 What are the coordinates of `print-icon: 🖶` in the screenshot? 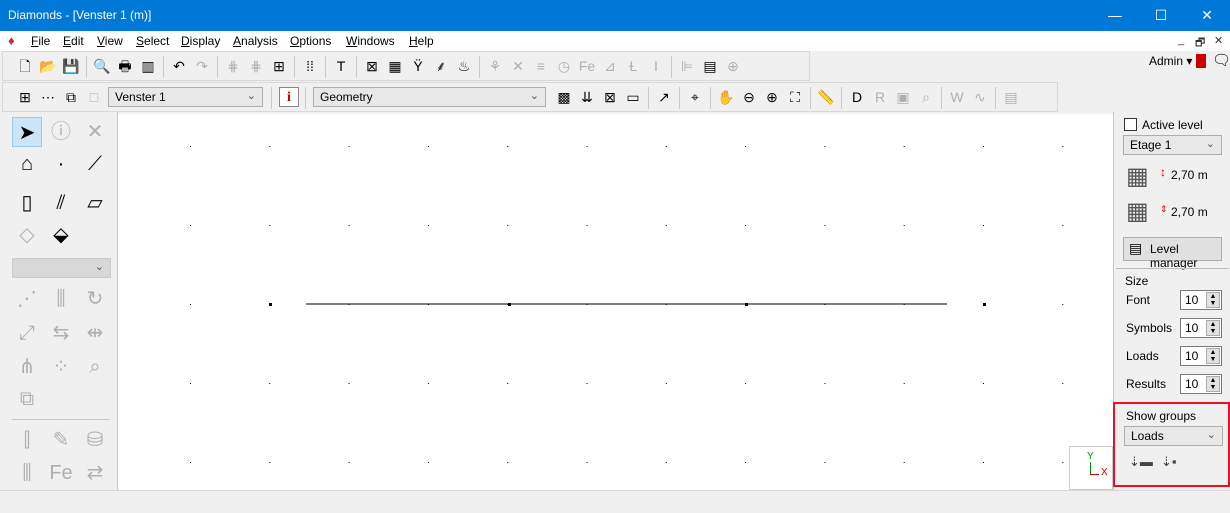 It's located at (125, 66).